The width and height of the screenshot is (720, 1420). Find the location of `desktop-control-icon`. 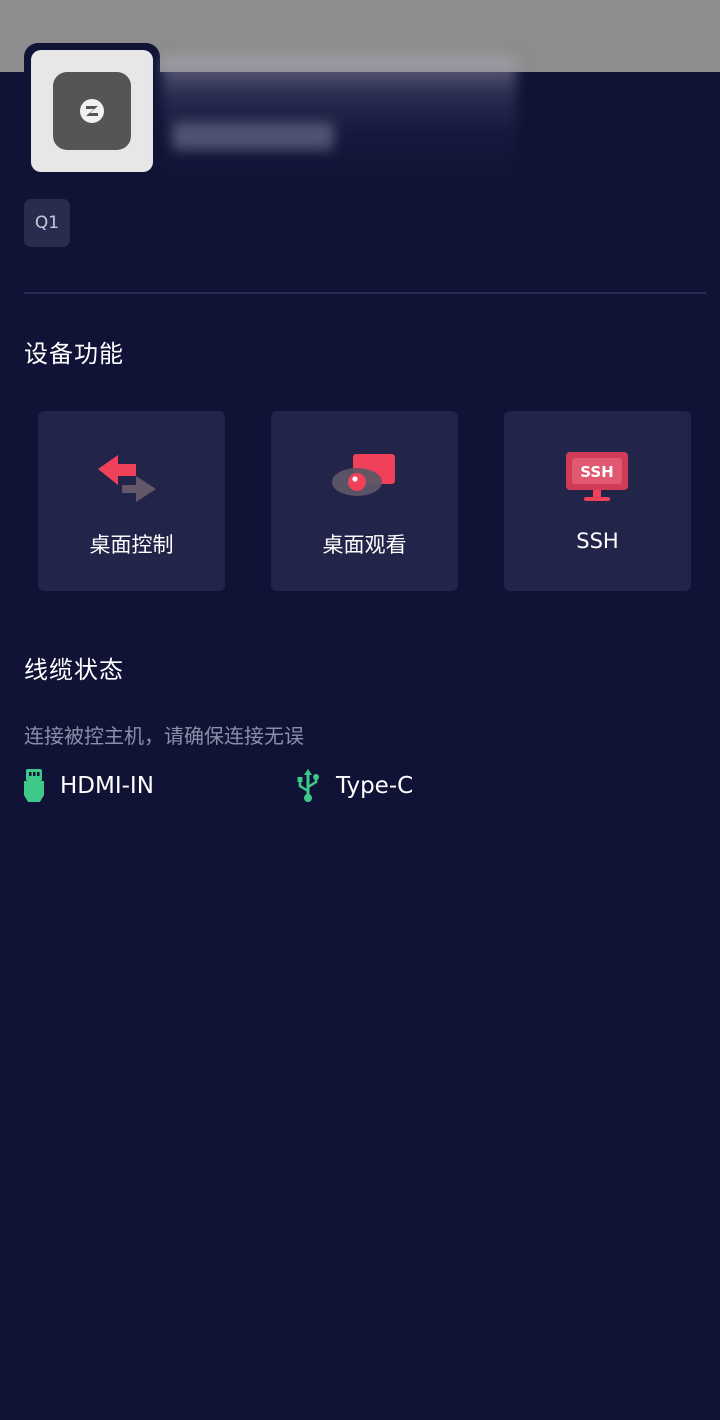

desktop-control-icon is located at coordinates (127, 478).